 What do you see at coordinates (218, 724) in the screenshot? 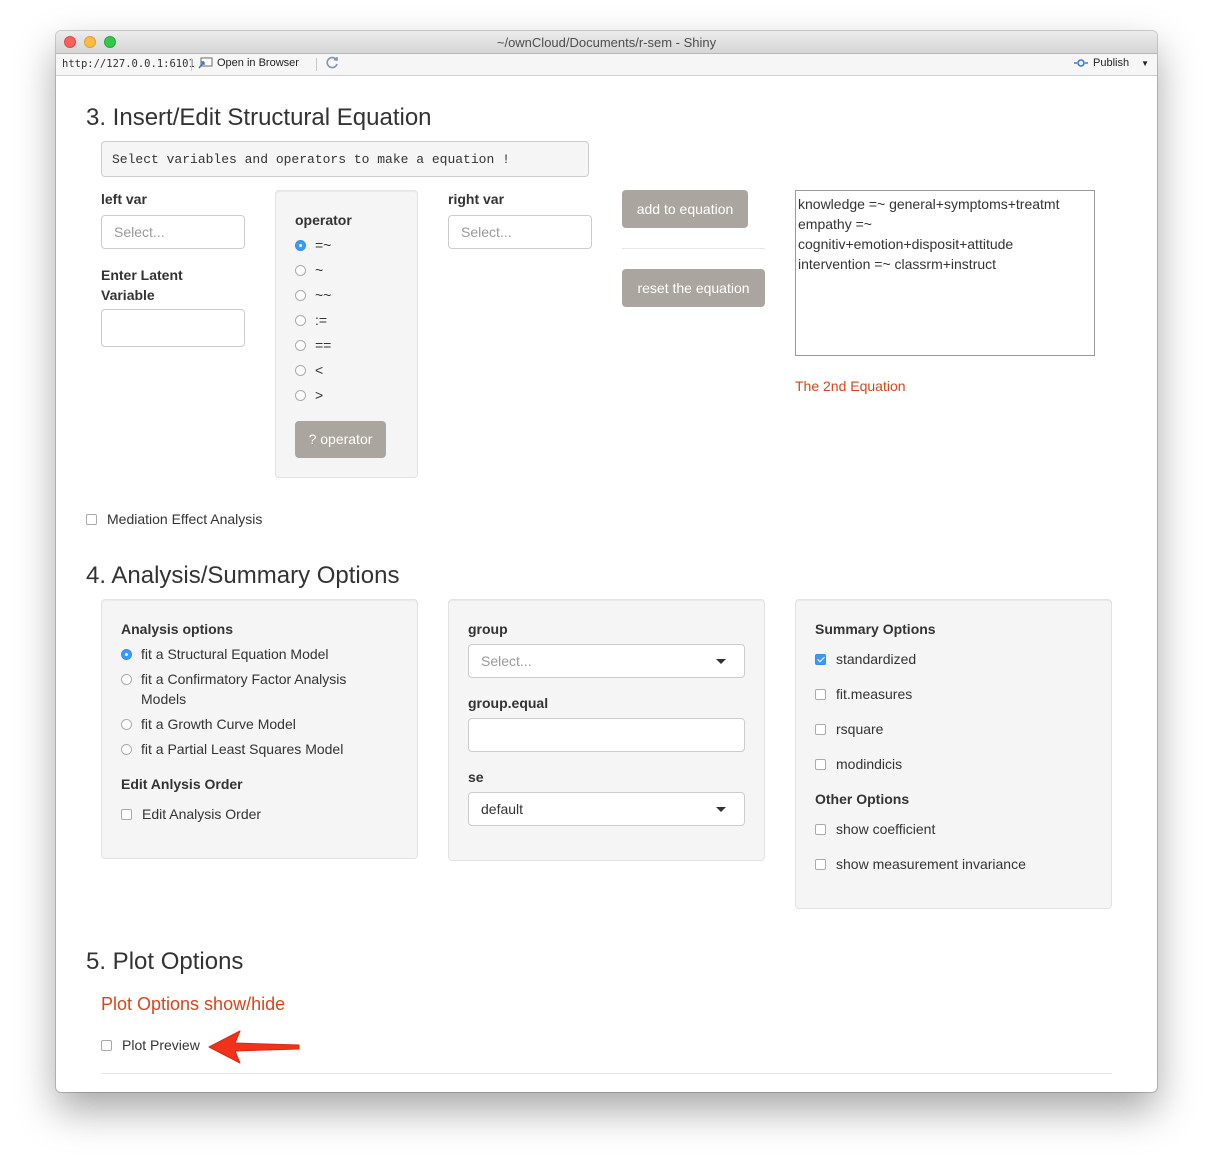
I see `analysis-option-label: fit a Growth Curve Model` at bounding box center [218, 724].